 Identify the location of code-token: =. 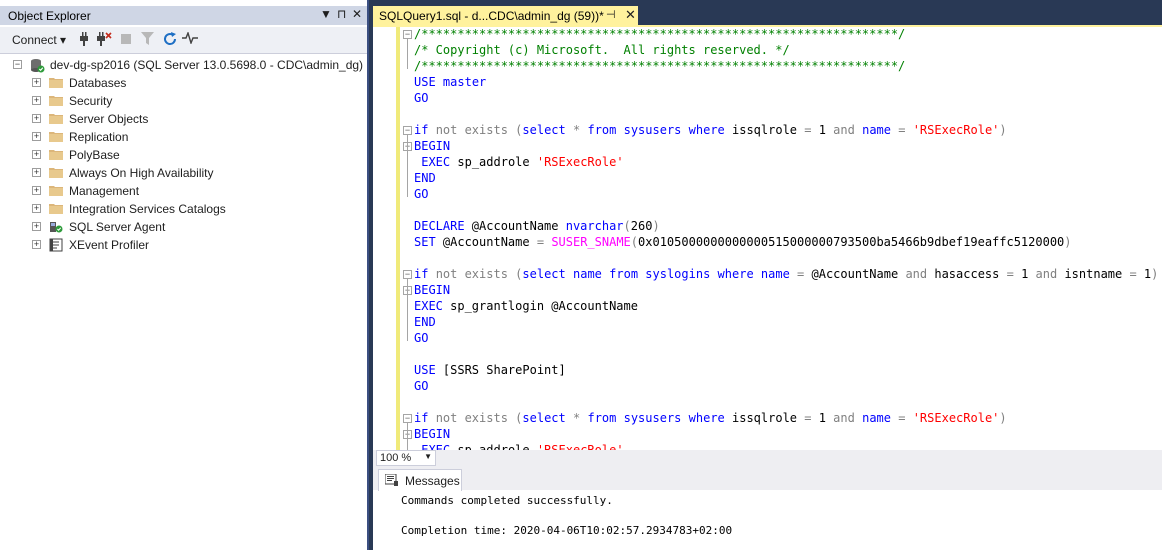
(540, 242).